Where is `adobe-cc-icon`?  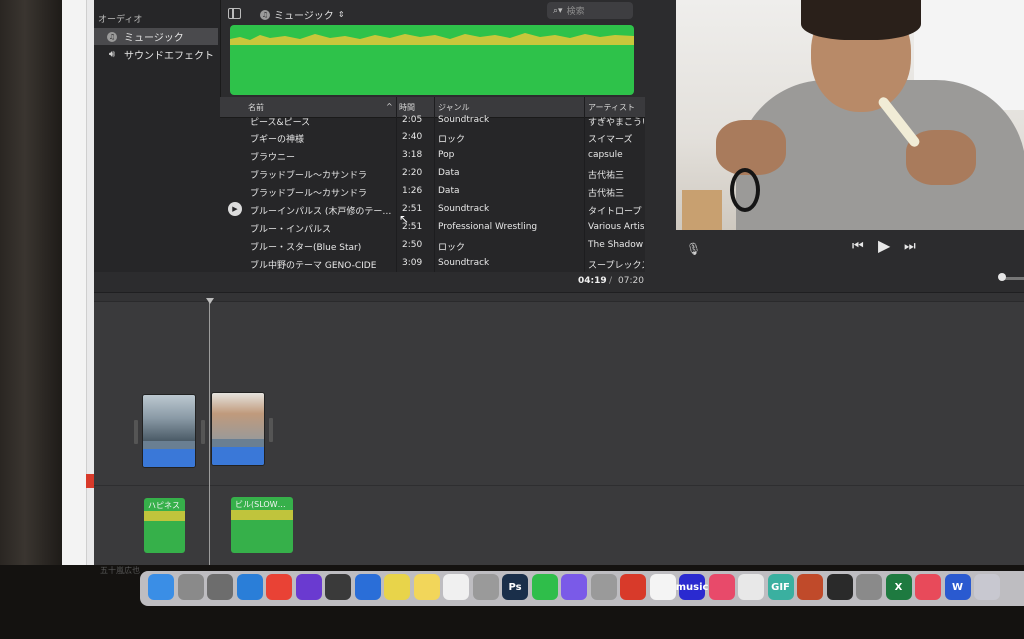 adobe-cc-icon is located at coordinates (928, 587).